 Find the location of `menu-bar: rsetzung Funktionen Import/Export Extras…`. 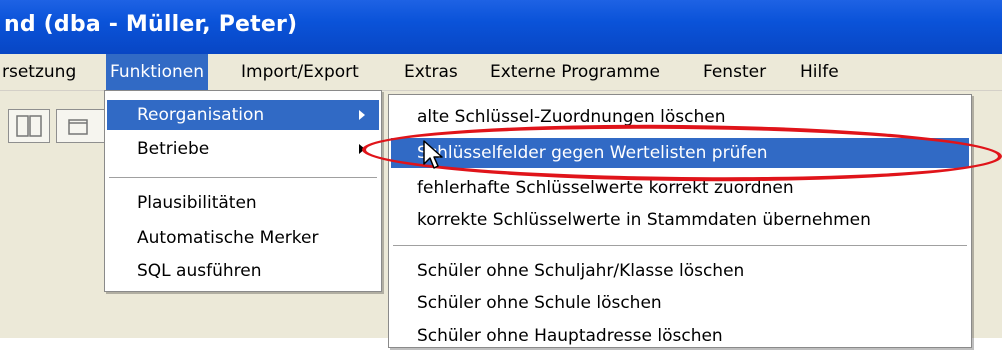

menu-bar: rsetzung Funktionen Import/Export Extras… is located at coordinates (501, 72).